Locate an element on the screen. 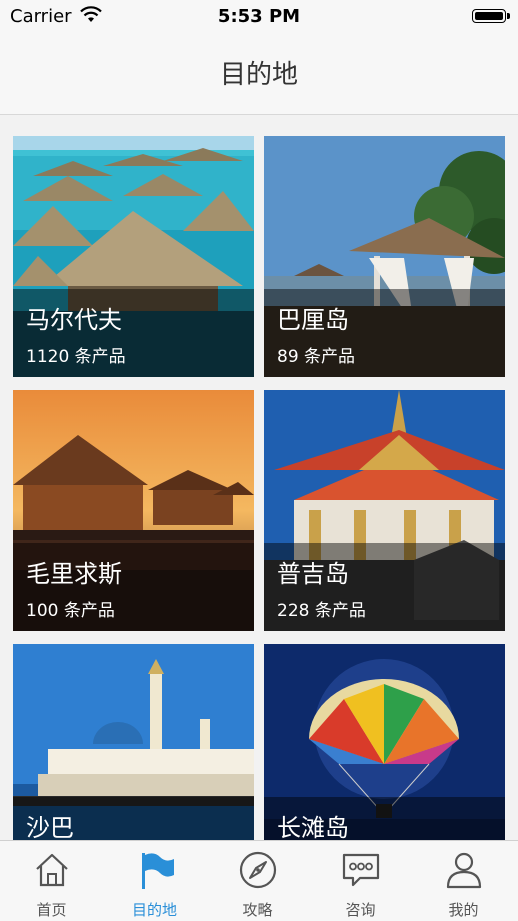  tab-guides: 攻略 is located at coordinates (257, 881).